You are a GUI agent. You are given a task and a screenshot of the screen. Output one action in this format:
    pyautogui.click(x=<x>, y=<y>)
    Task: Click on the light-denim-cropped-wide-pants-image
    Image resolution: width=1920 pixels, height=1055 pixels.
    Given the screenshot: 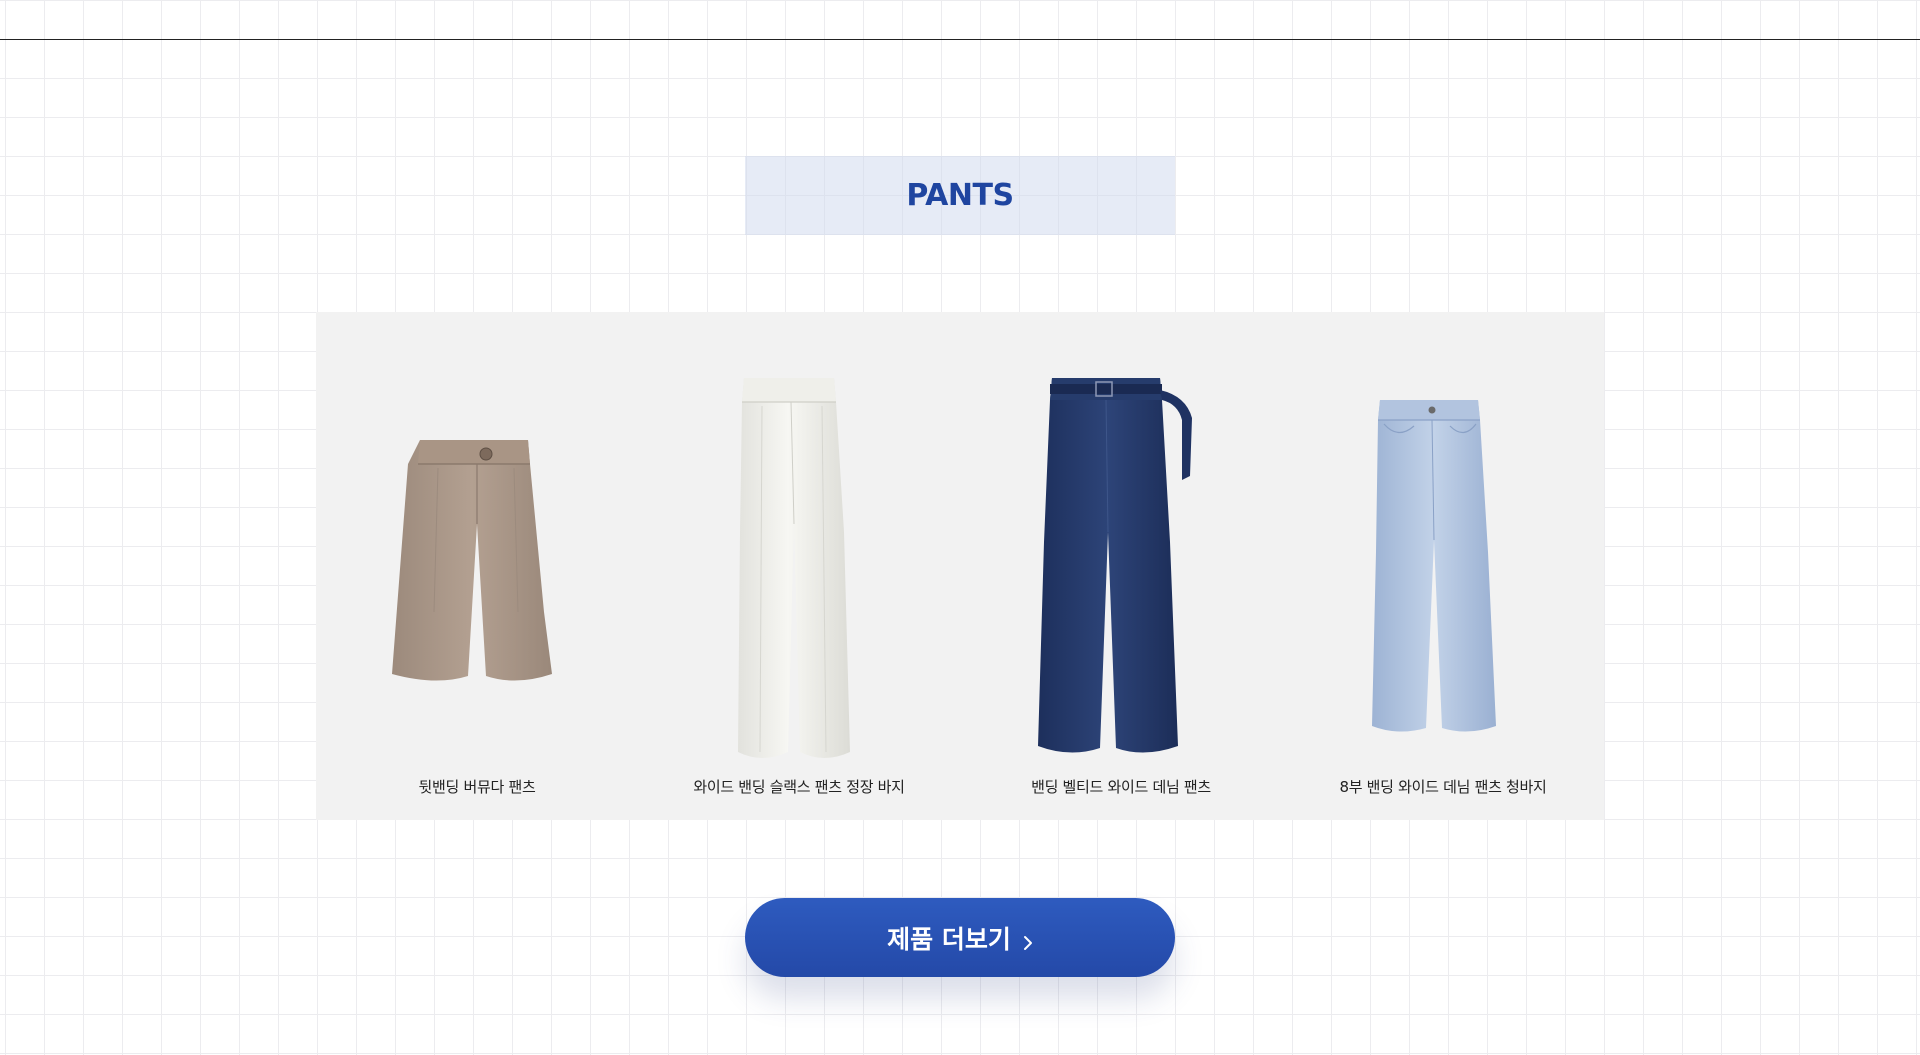 What is the action you would take?
    pyautogui.click(x=1434, y=566)
    